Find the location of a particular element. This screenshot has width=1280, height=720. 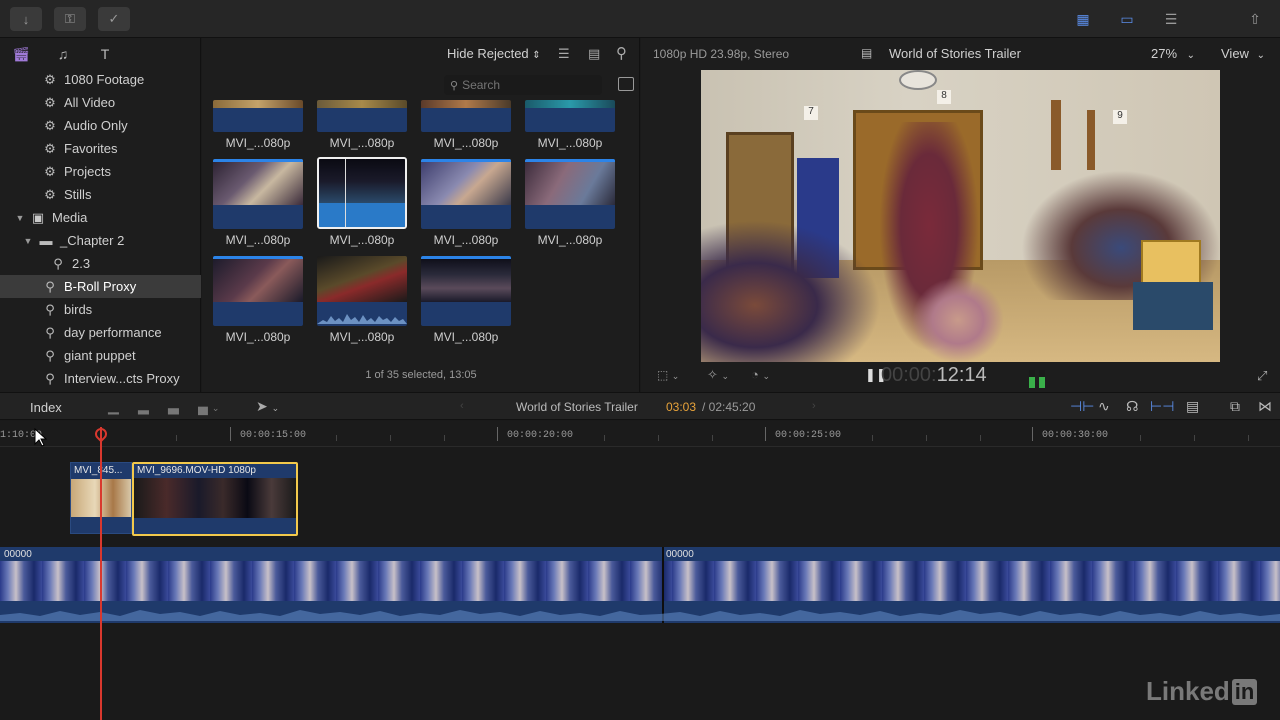

libraries-tab: 🎬︎ is located at coordinates (21, 54).